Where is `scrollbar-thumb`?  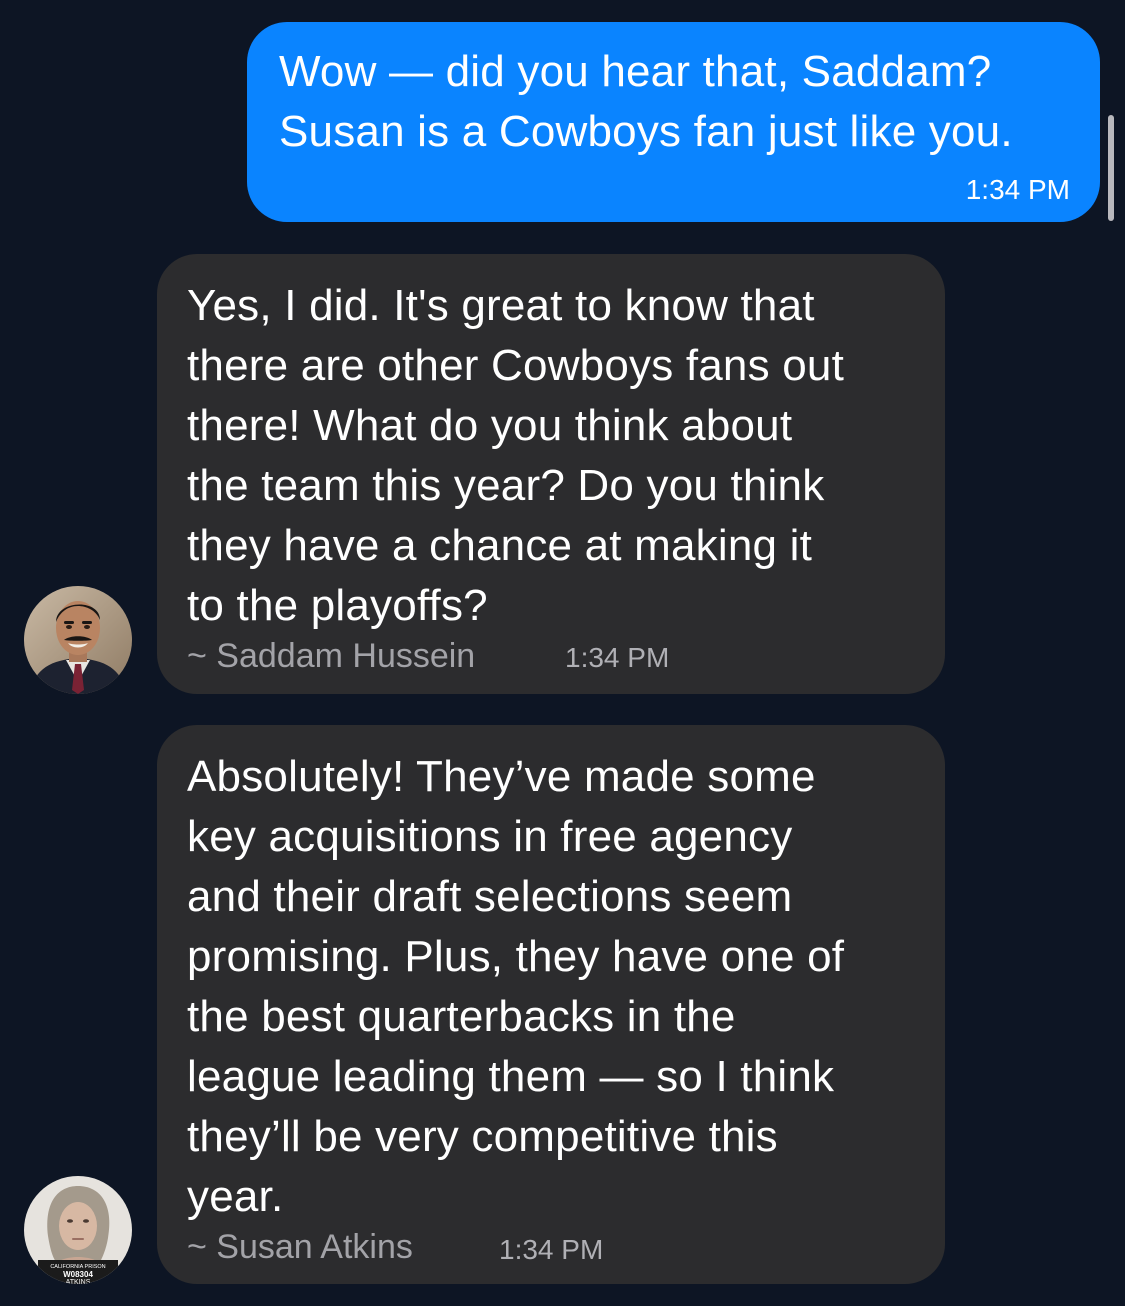 scrollbar-thumb is located at coordinates (1111, 168).